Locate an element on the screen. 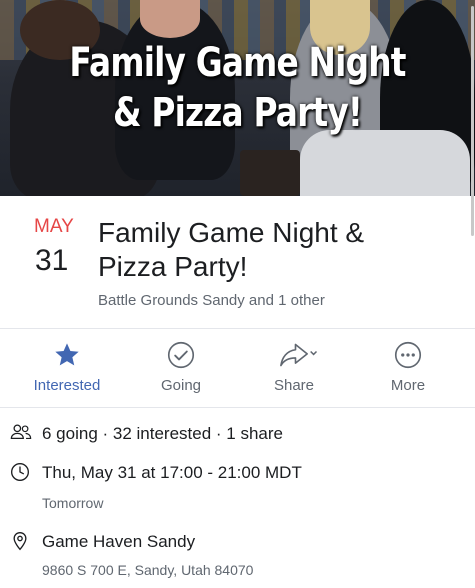 This screenshot has height=588, width=475. venue-address: 9860 S 700 E, Sandy, Utah 84070 is located at coordinates (148, 570).